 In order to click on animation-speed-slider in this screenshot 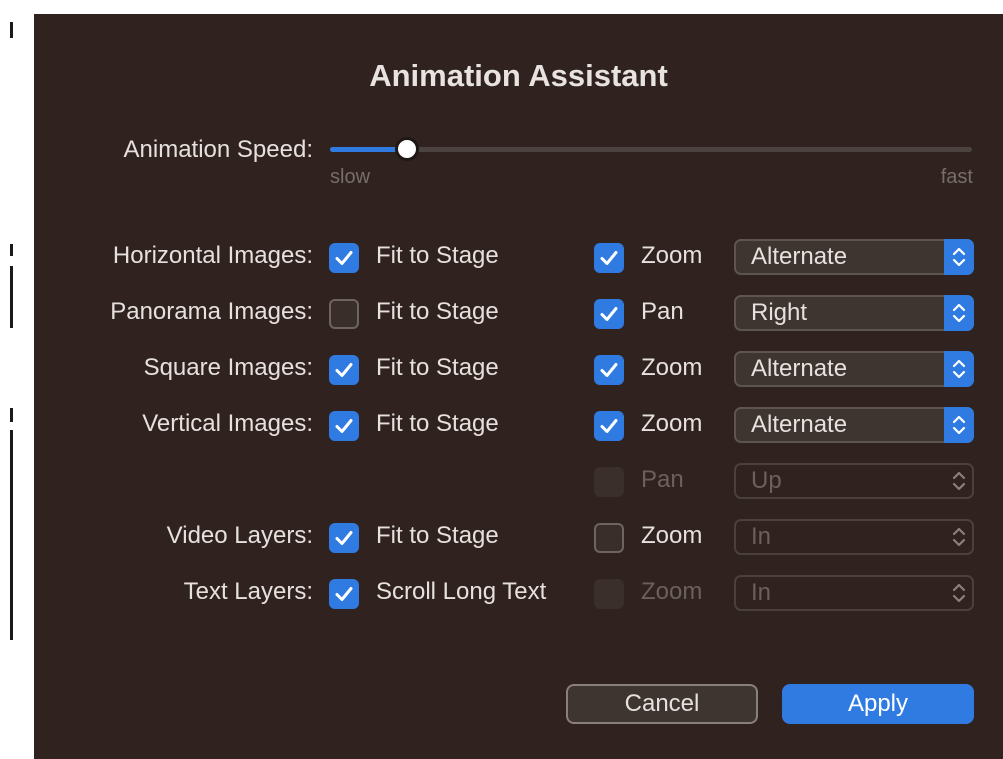, I will do `click(651, 149)`.